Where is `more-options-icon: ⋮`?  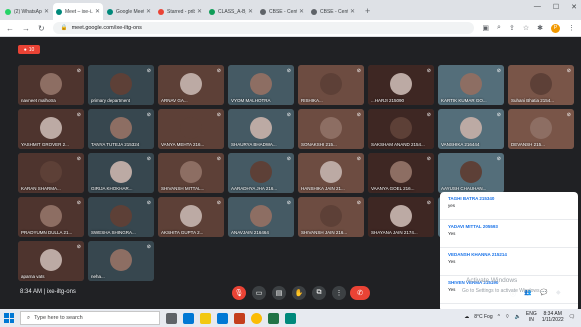
more-options-icon: ⋮ is located at coordinates (339, 293).